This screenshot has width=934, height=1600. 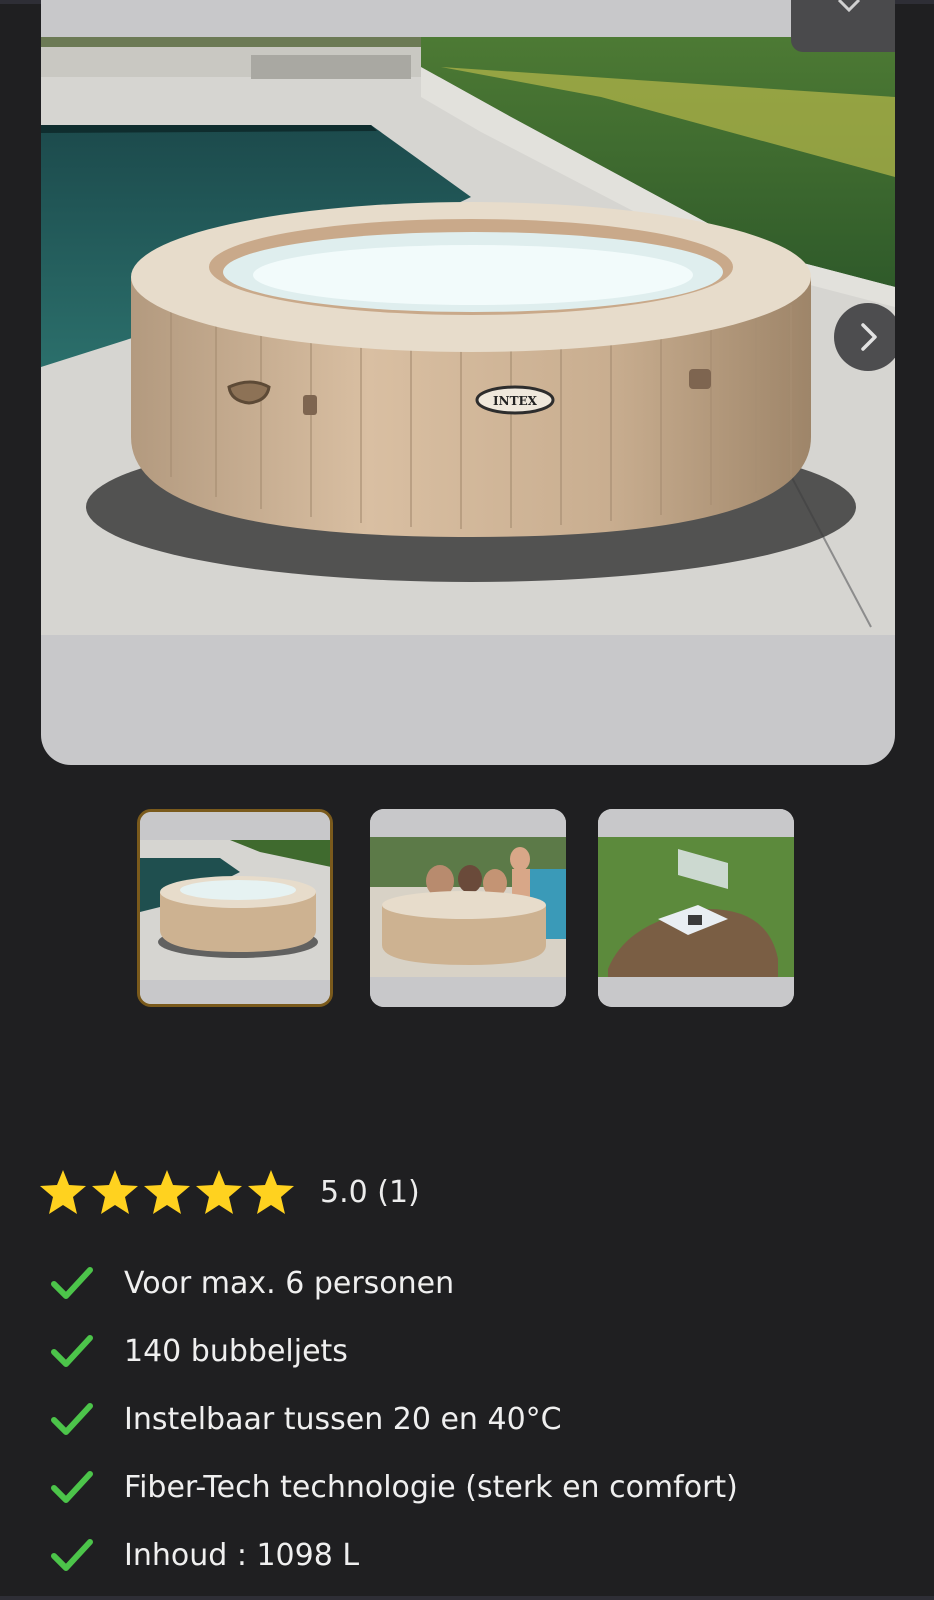 I want to click on next-image-button, so click(x=864, y=337).